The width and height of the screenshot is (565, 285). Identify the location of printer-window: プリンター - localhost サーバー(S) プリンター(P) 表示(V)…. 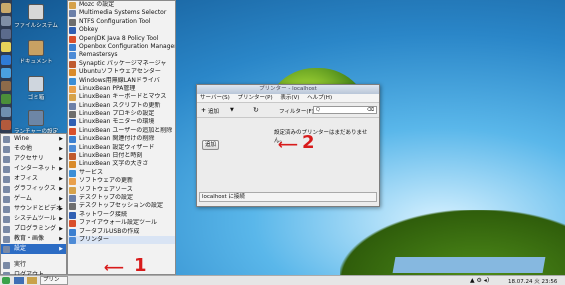
(288, 145).